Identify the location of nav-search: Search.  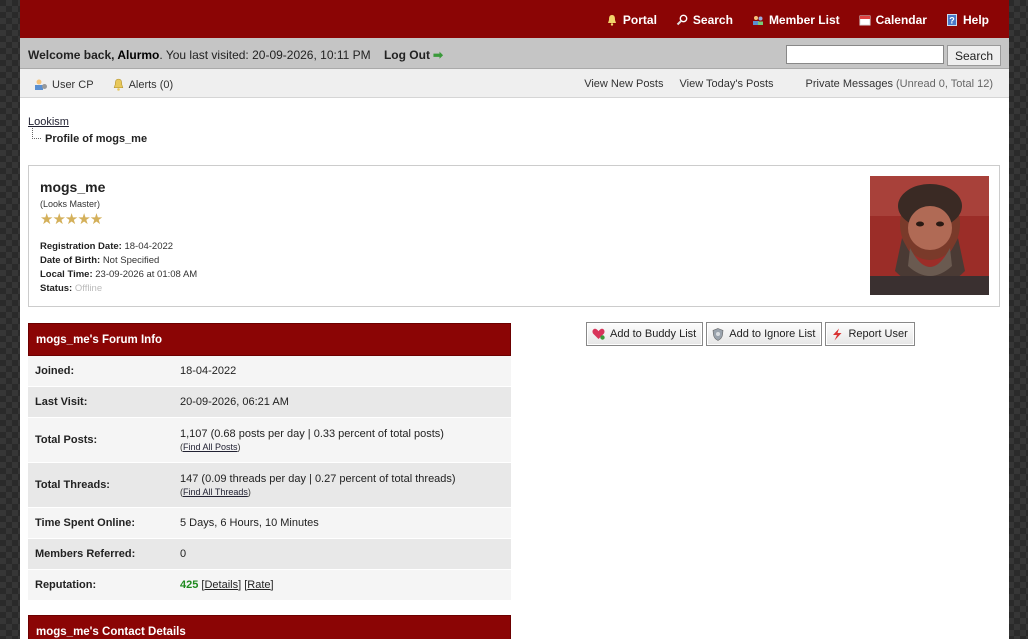
(704, 20).